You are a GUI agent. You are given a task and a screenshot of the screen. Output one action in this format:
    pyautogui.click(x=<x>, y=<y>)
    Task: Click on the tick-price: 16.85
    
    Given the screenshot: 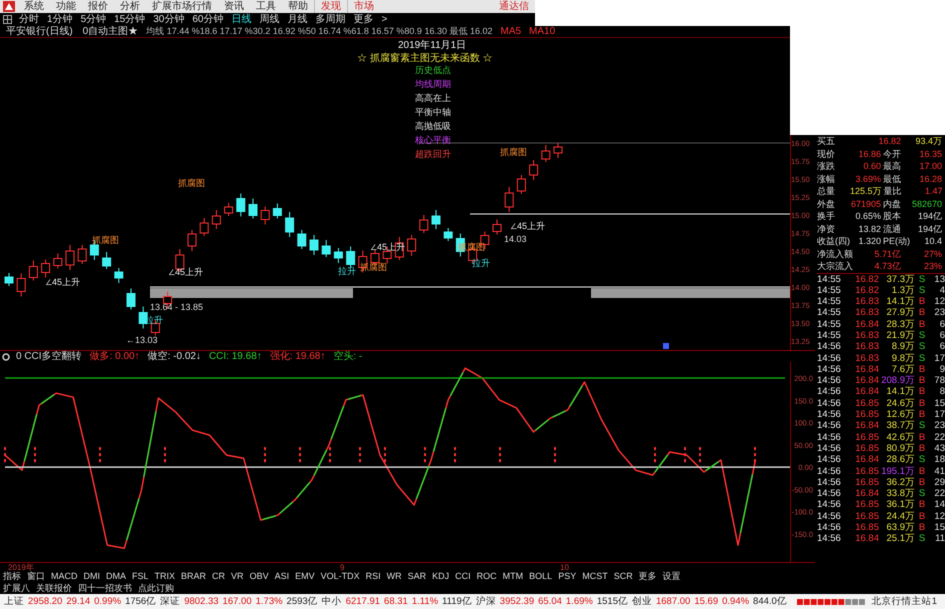 What is the action you would take?
    pyautogui.click(x=866, y=516)
    